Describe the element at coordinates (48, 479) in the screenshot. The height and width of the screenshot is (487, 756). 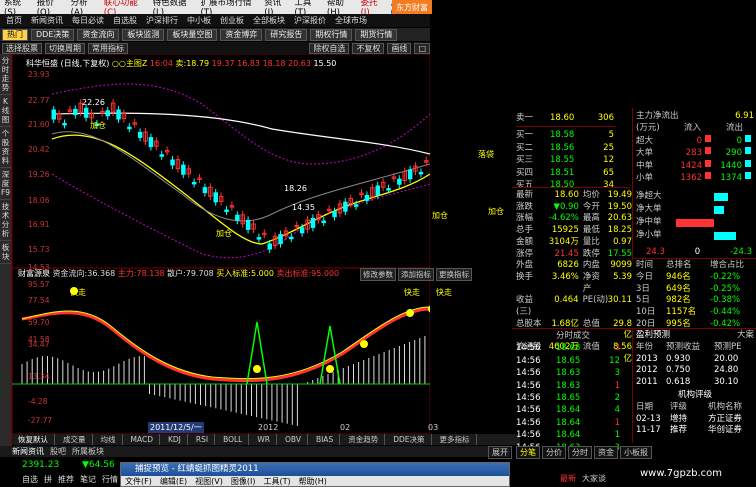
I see `status-icon: 拼` at that location.